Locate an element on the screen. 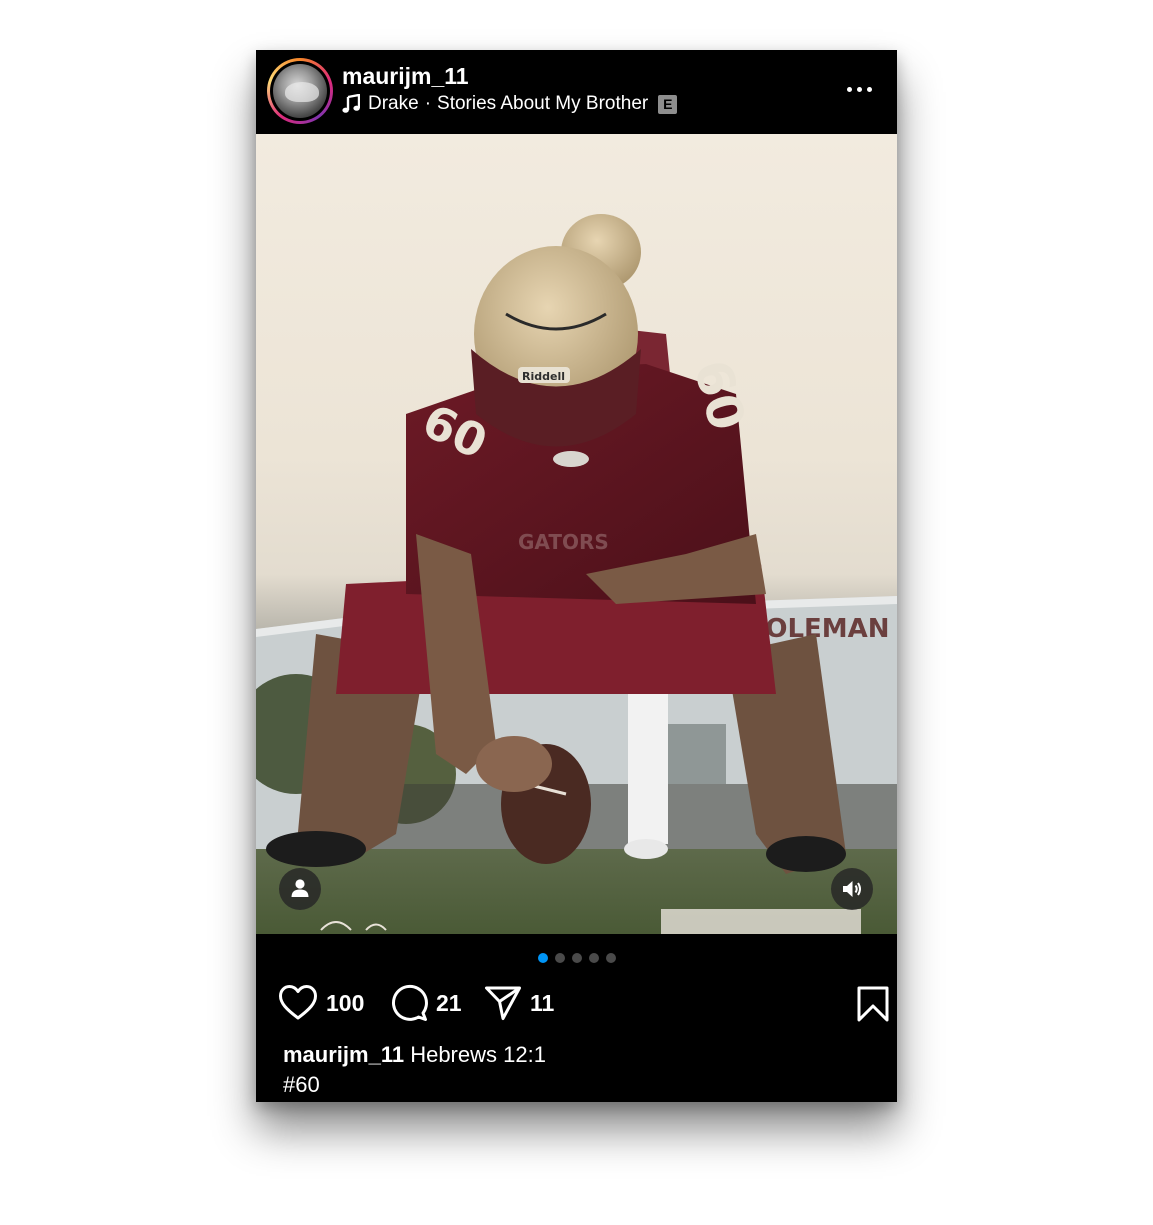 The image size is (1153, 1225). avatar is located at coordinates (300, 91).